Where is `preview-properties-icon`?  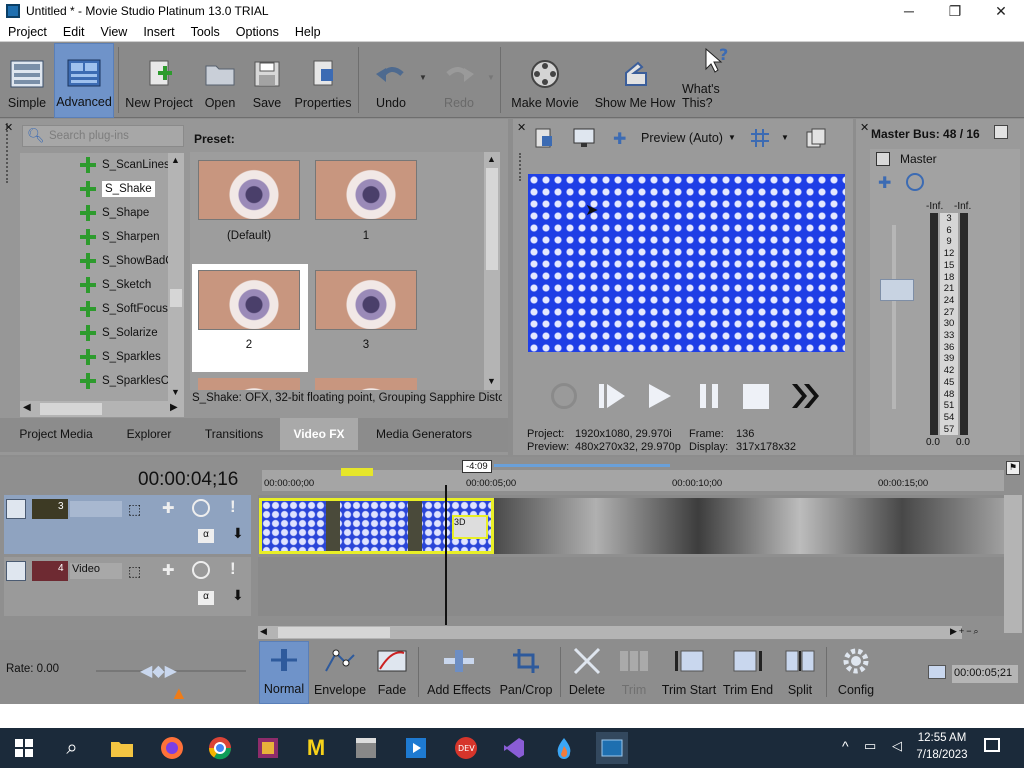 preview-properties-icon is located at coordinates (544, 138).